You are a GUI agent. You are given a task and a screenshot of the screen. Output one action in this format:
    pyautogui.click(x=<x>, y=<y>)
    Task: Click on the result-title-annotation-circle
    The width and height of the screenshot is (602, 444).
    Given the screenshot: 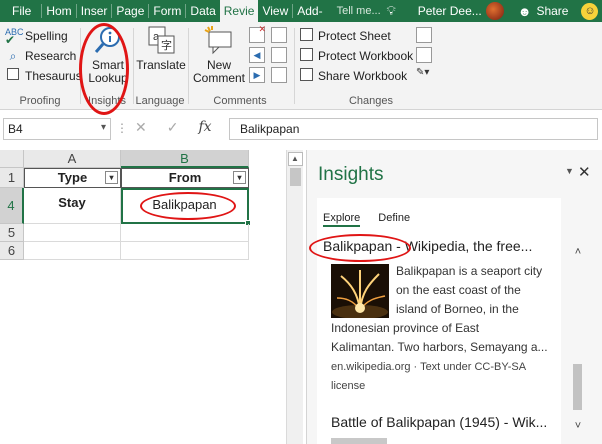 What is the action you would take?
    pyautogui.click(x=360, y=248)
    